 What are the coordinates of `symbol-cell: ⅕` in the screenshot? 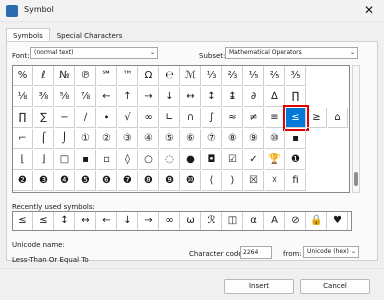 It's located at (254, 76).